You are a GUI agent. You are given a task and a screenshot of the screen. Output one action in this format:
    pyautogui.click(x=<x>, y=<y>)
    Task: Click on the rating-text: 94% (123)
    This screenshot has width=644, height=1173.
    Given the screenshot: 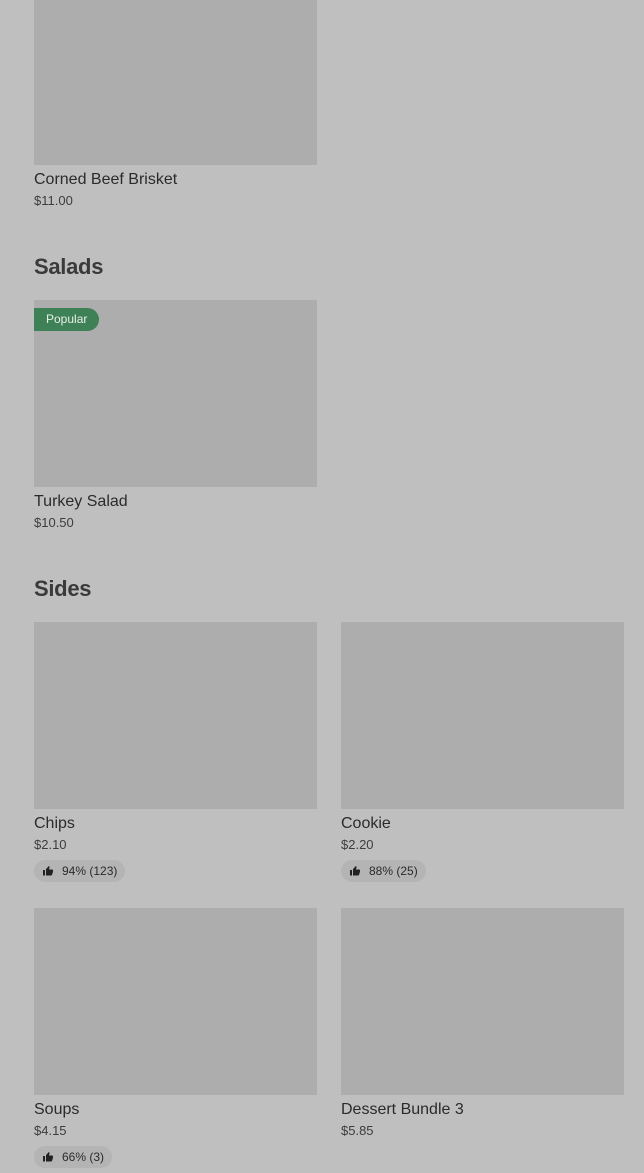 What is the action you would take?
    pyautogui.click(x=90, y=871)
    